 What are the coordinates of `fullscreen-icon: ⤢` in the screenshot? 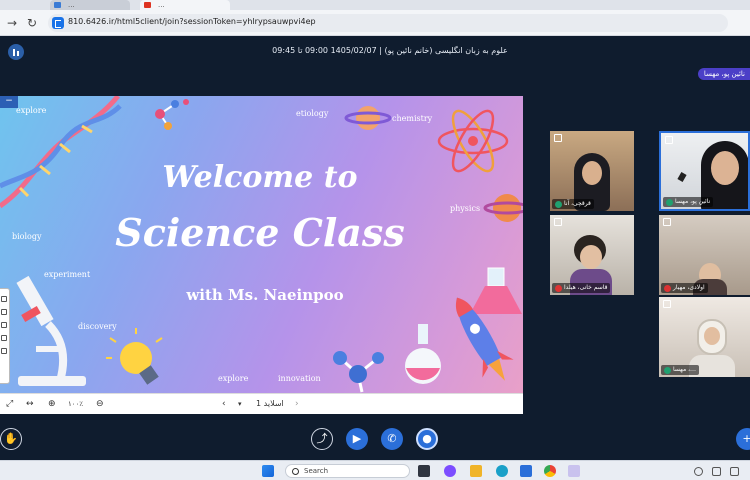 It's located at (9, 404).